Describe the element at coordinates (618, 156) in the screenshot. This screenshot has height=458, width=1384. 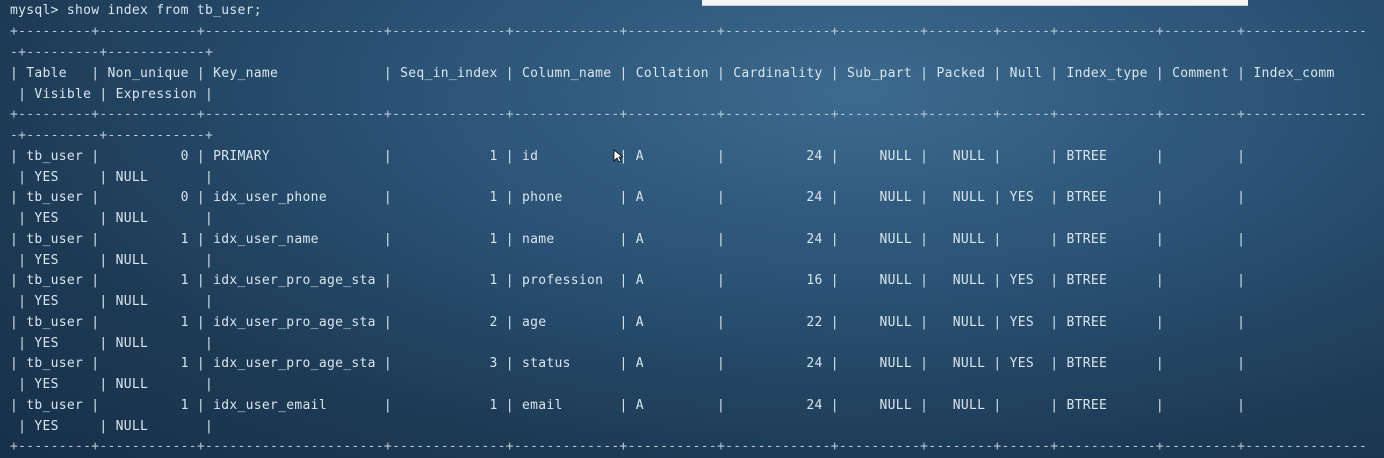
I see `mouse-cursor-icon` at that location.